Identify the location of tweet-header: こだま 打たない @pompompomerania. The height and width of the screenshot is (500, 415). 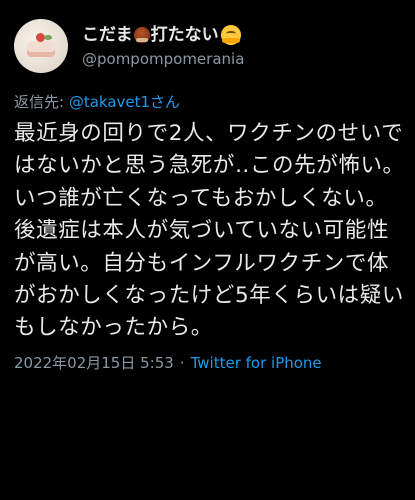
(207, 46).